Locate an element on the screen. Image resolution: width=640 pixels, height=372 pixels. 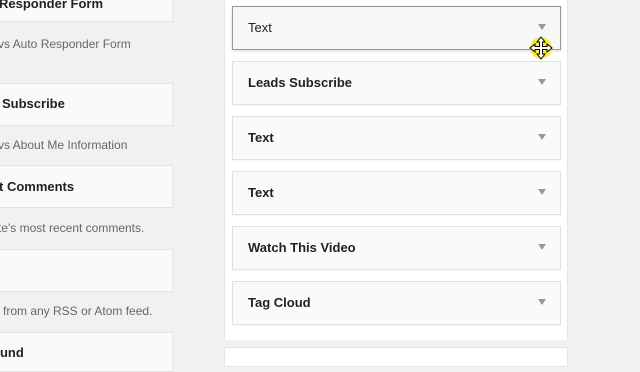
available-widget-desc: te's most recent comments. is located at coordinates (72, 228).